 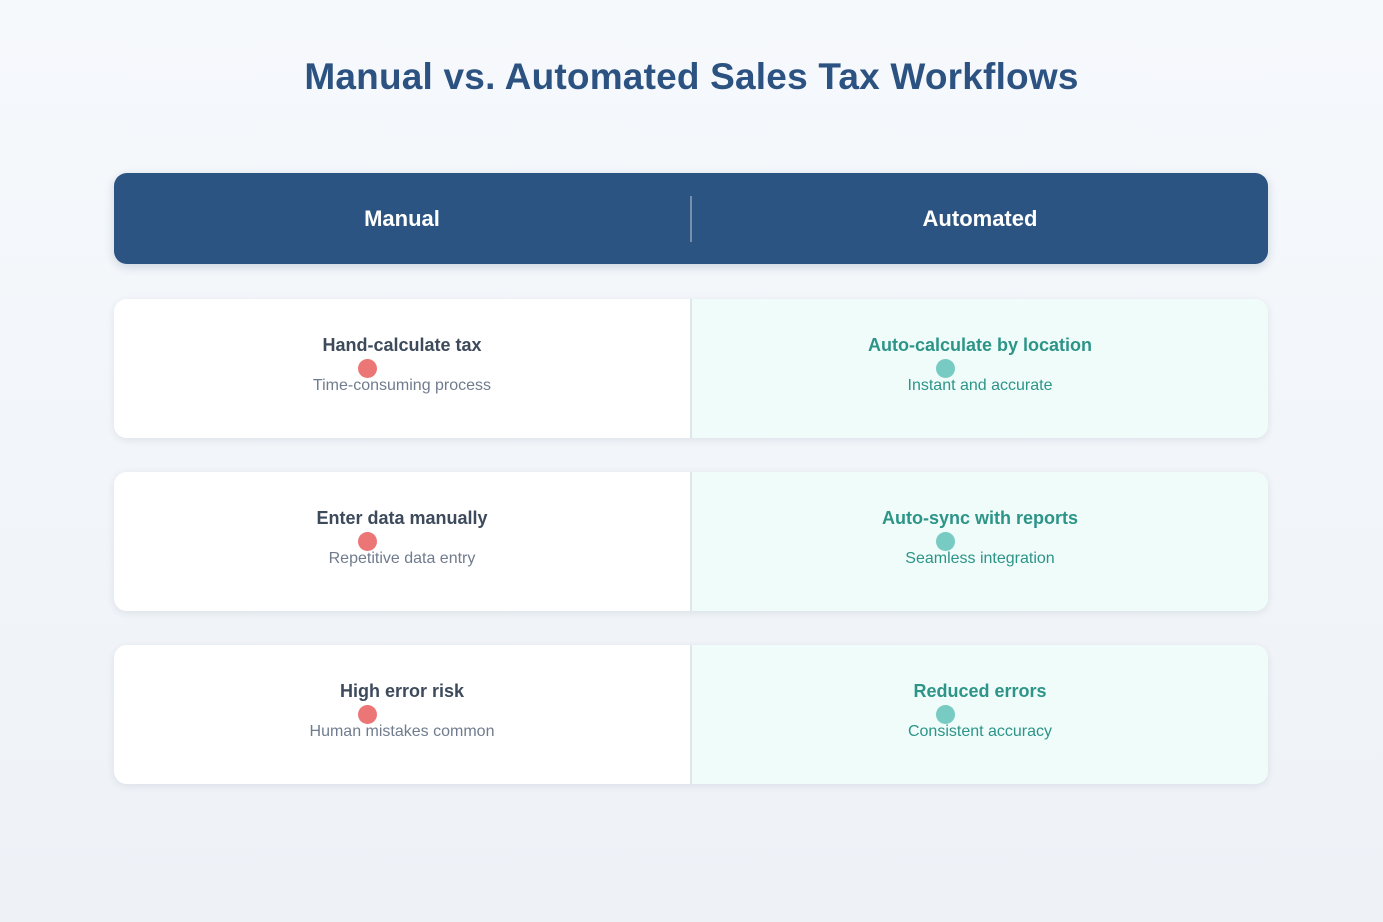 I want to click on manual-step-title: Hand-calculate tax, so click(x=402, y=345).